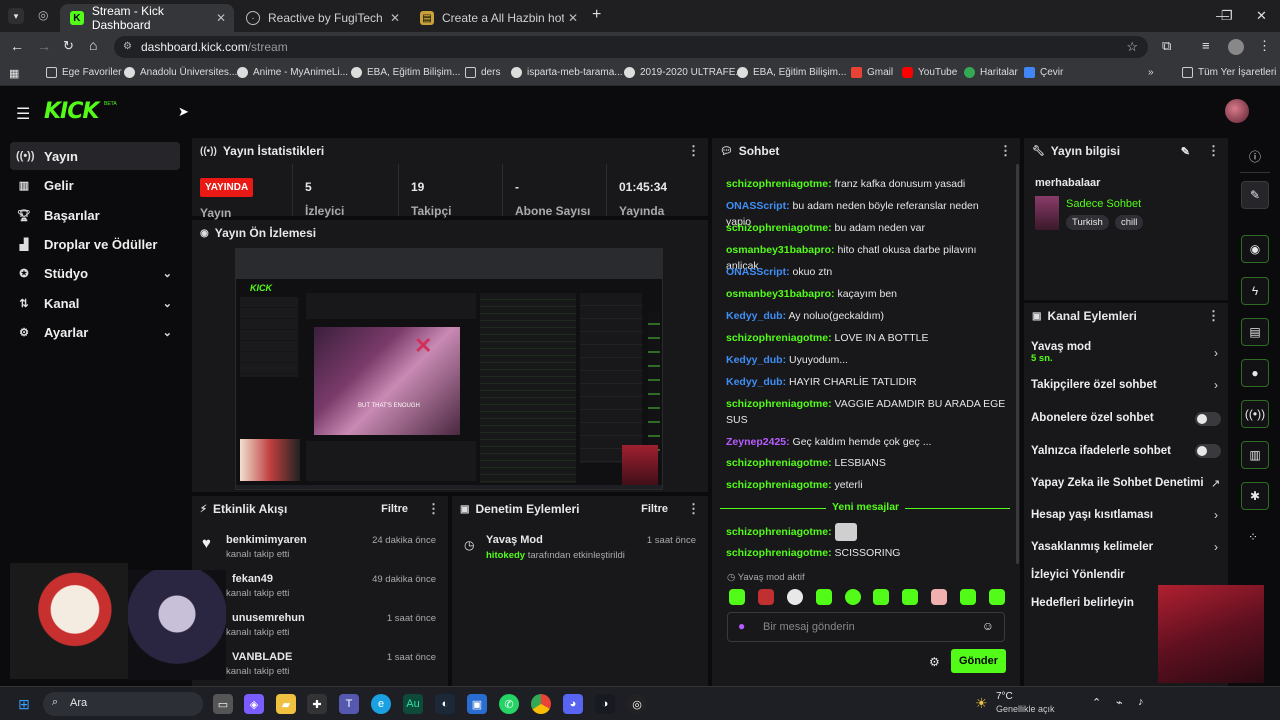 This screenshot has height=720, width=1280. I want to click on bookmark-item: YouTube, so click(929, 72).